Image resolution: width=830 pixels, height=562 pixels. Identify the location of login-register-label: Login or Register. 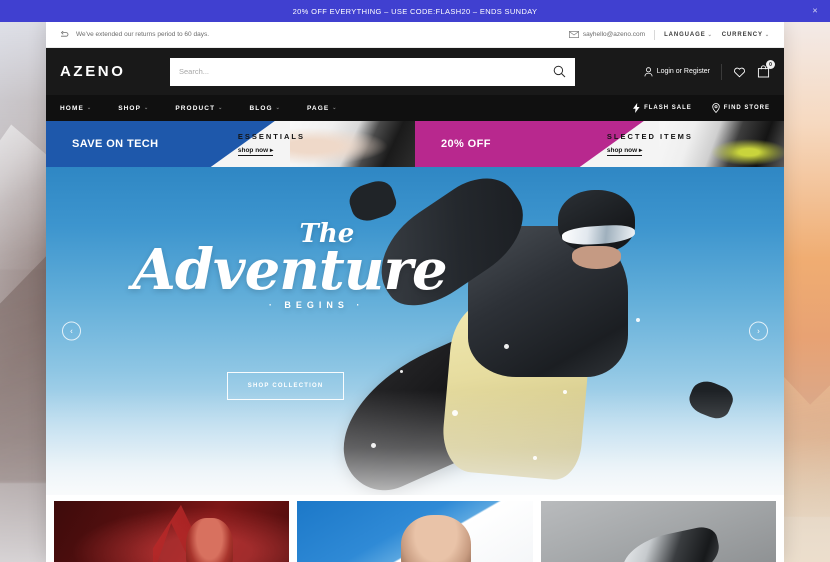
(683, 71).